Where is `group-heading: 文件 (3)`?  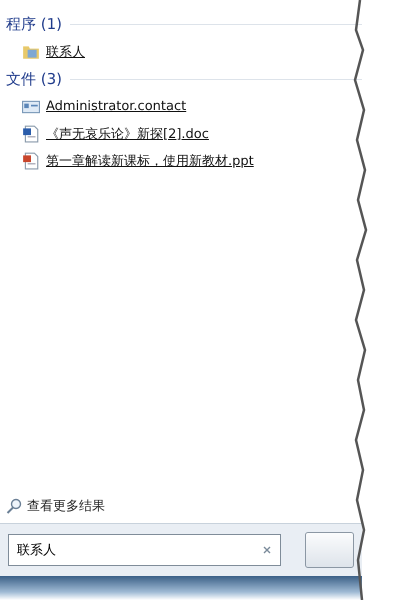 group-heading: 文件 (3) is located at coordinates (34, 79).